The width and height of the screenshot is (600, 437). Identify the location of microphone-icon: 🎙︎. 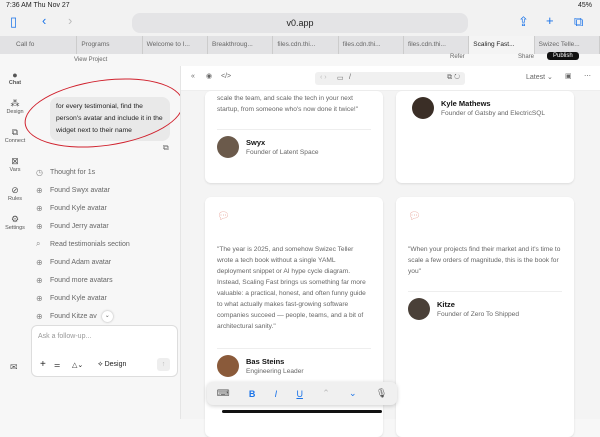
(381, 393).